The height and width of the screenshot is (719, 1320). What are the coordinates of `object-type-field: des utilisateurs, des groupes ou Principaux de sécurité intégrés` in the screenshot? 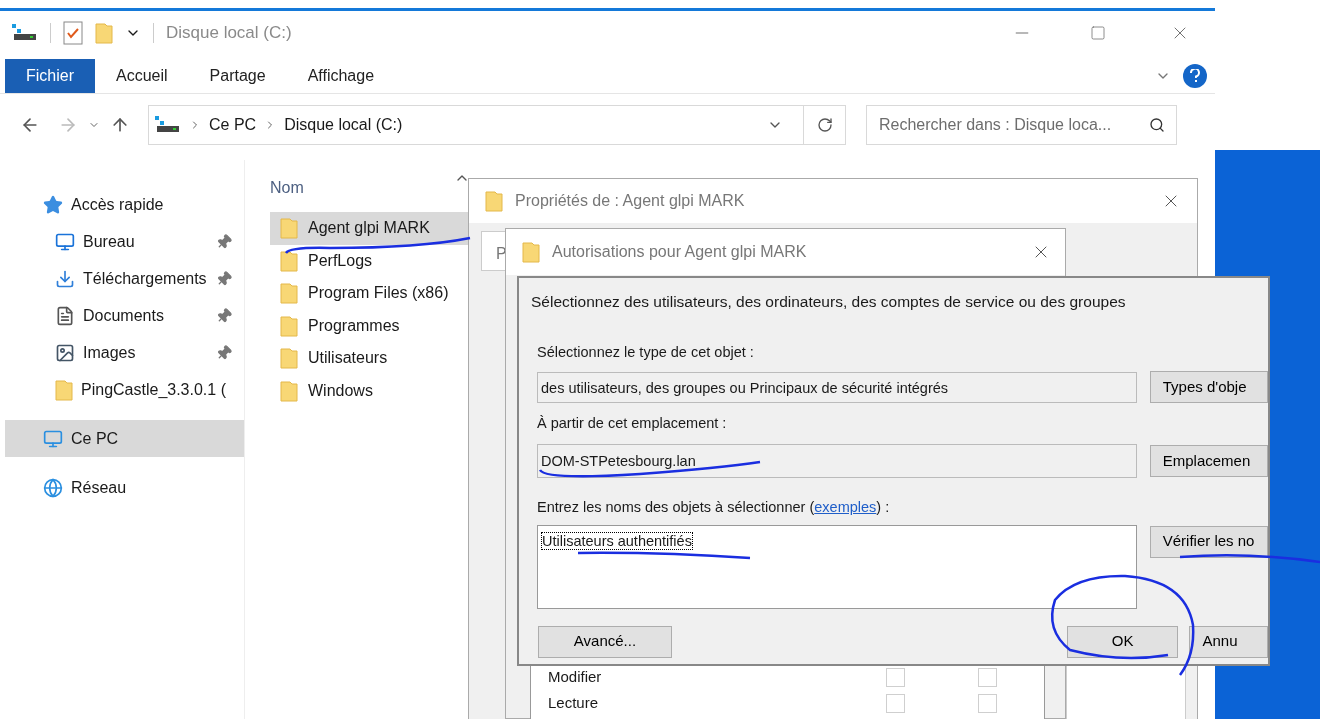 It's located at (837, 387).